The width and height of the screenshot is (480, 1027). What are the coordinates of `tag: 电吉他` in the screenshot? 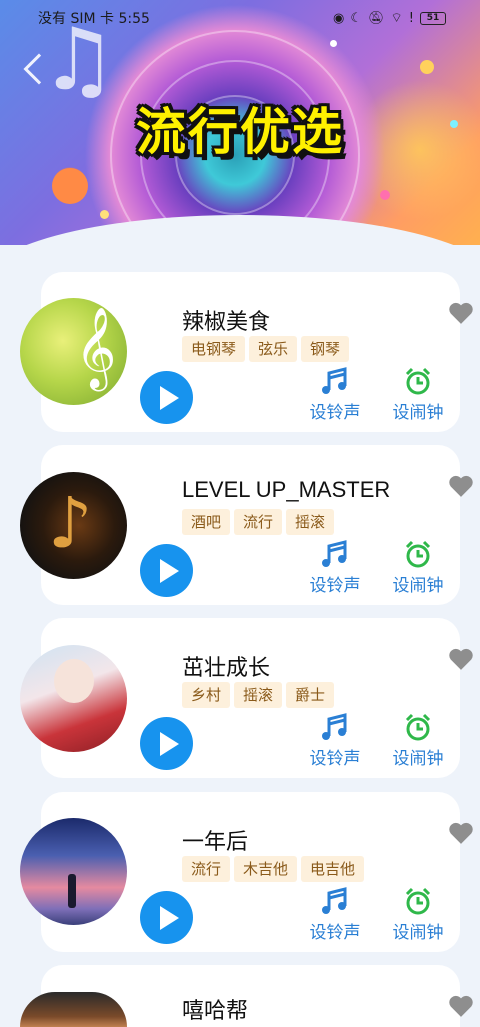 It's located at (333, 869).